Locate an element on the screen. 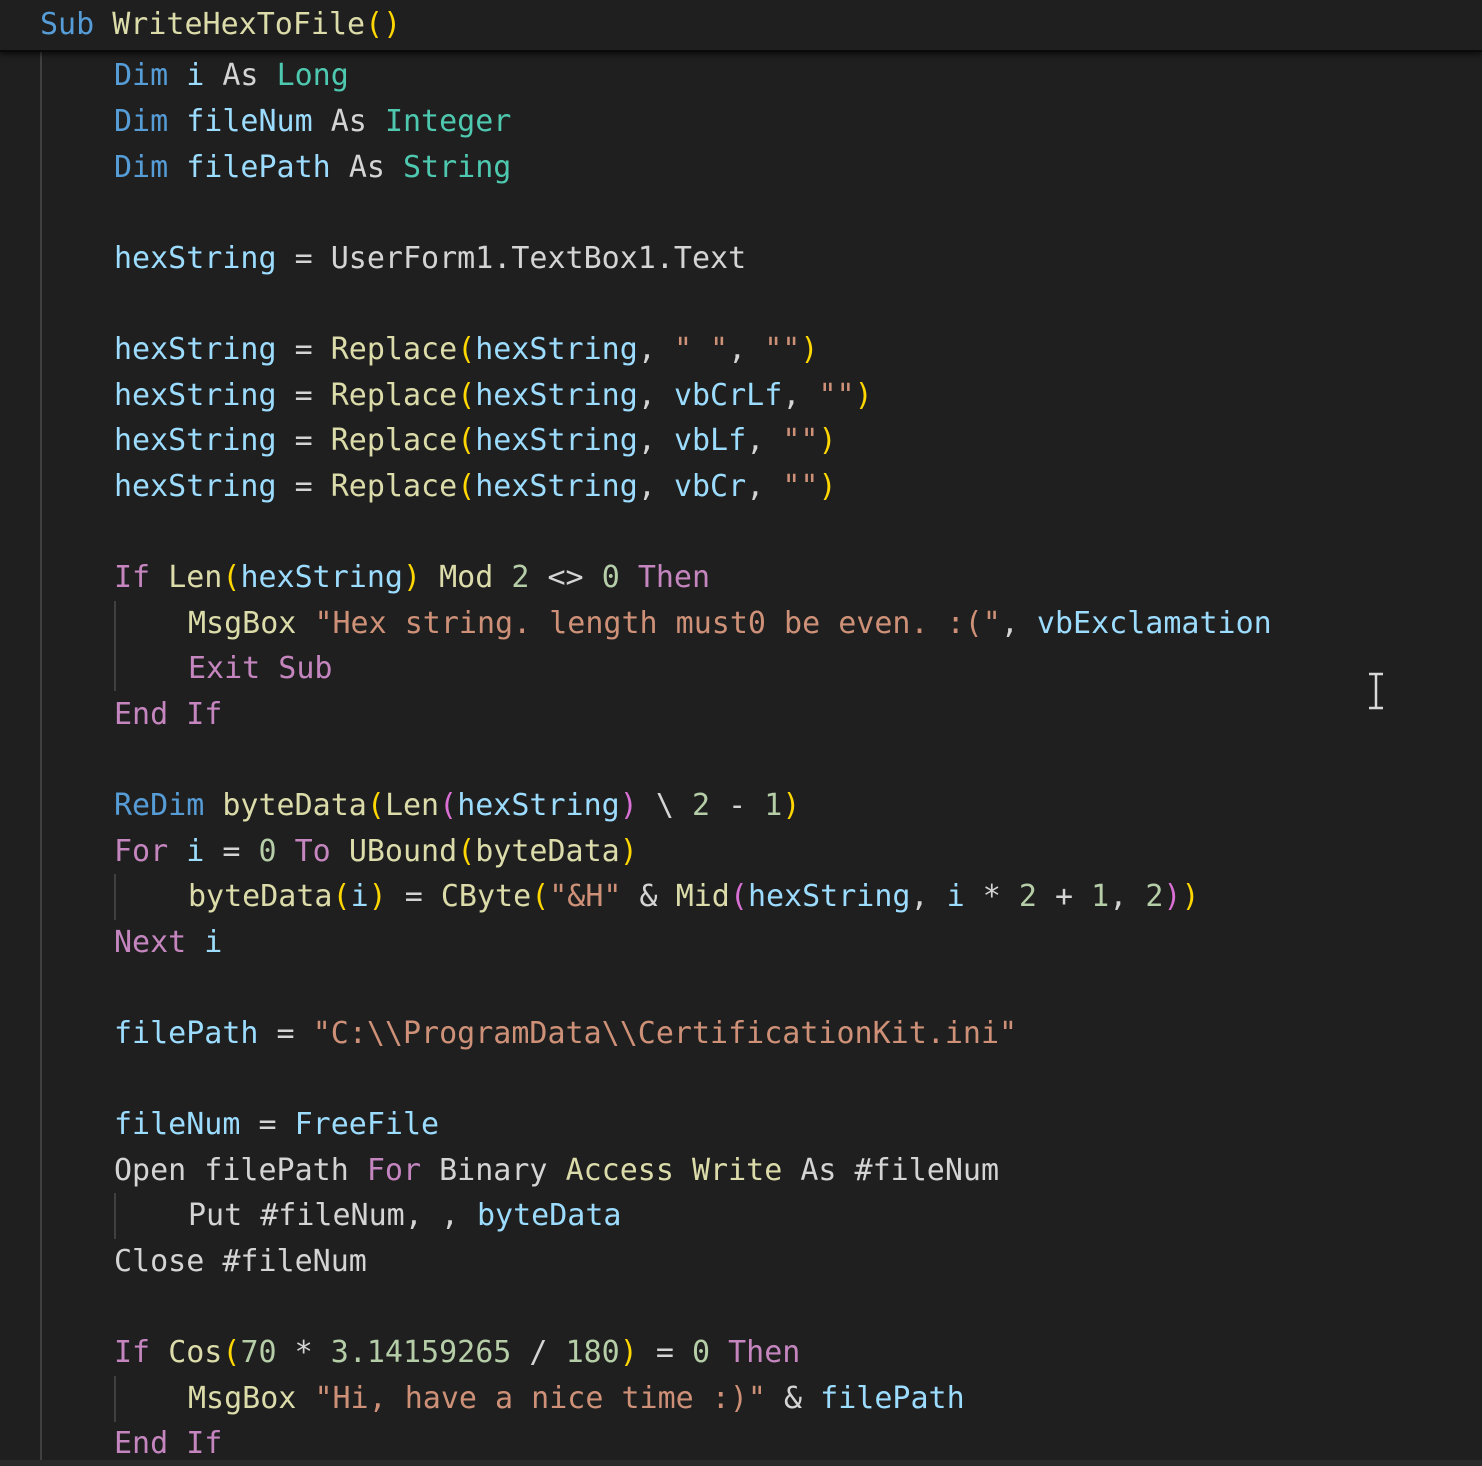  code-token: " " is located at coordinates (701, 349).